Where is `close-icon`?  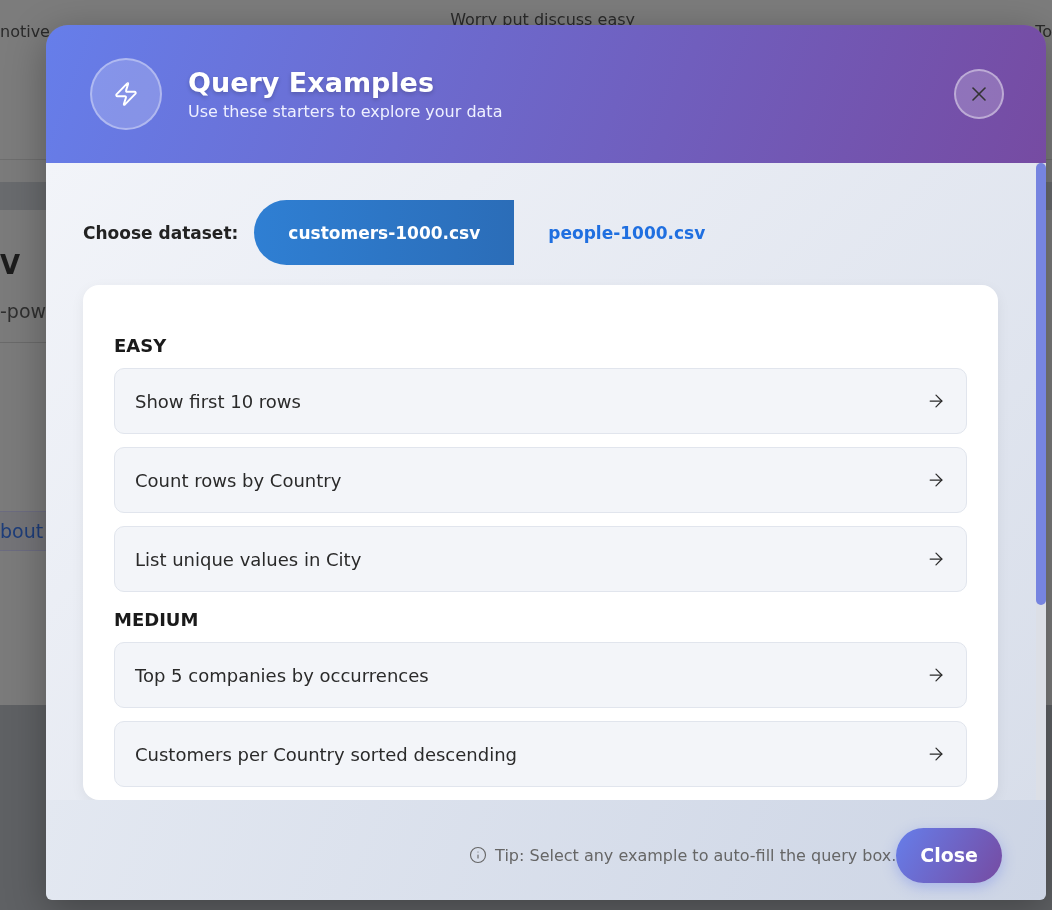
close-icon is located at coordinates (979, 94).